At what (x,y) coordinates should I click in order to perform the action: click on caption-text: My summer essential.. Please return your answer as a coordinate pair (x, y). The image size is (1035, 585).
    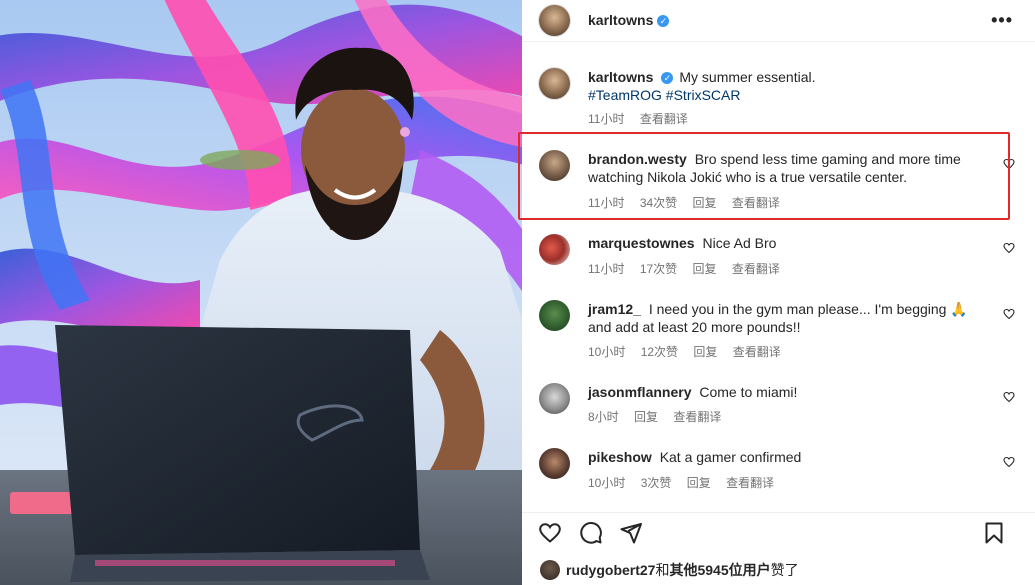
    Looking at the image, I should click on (747, 77).